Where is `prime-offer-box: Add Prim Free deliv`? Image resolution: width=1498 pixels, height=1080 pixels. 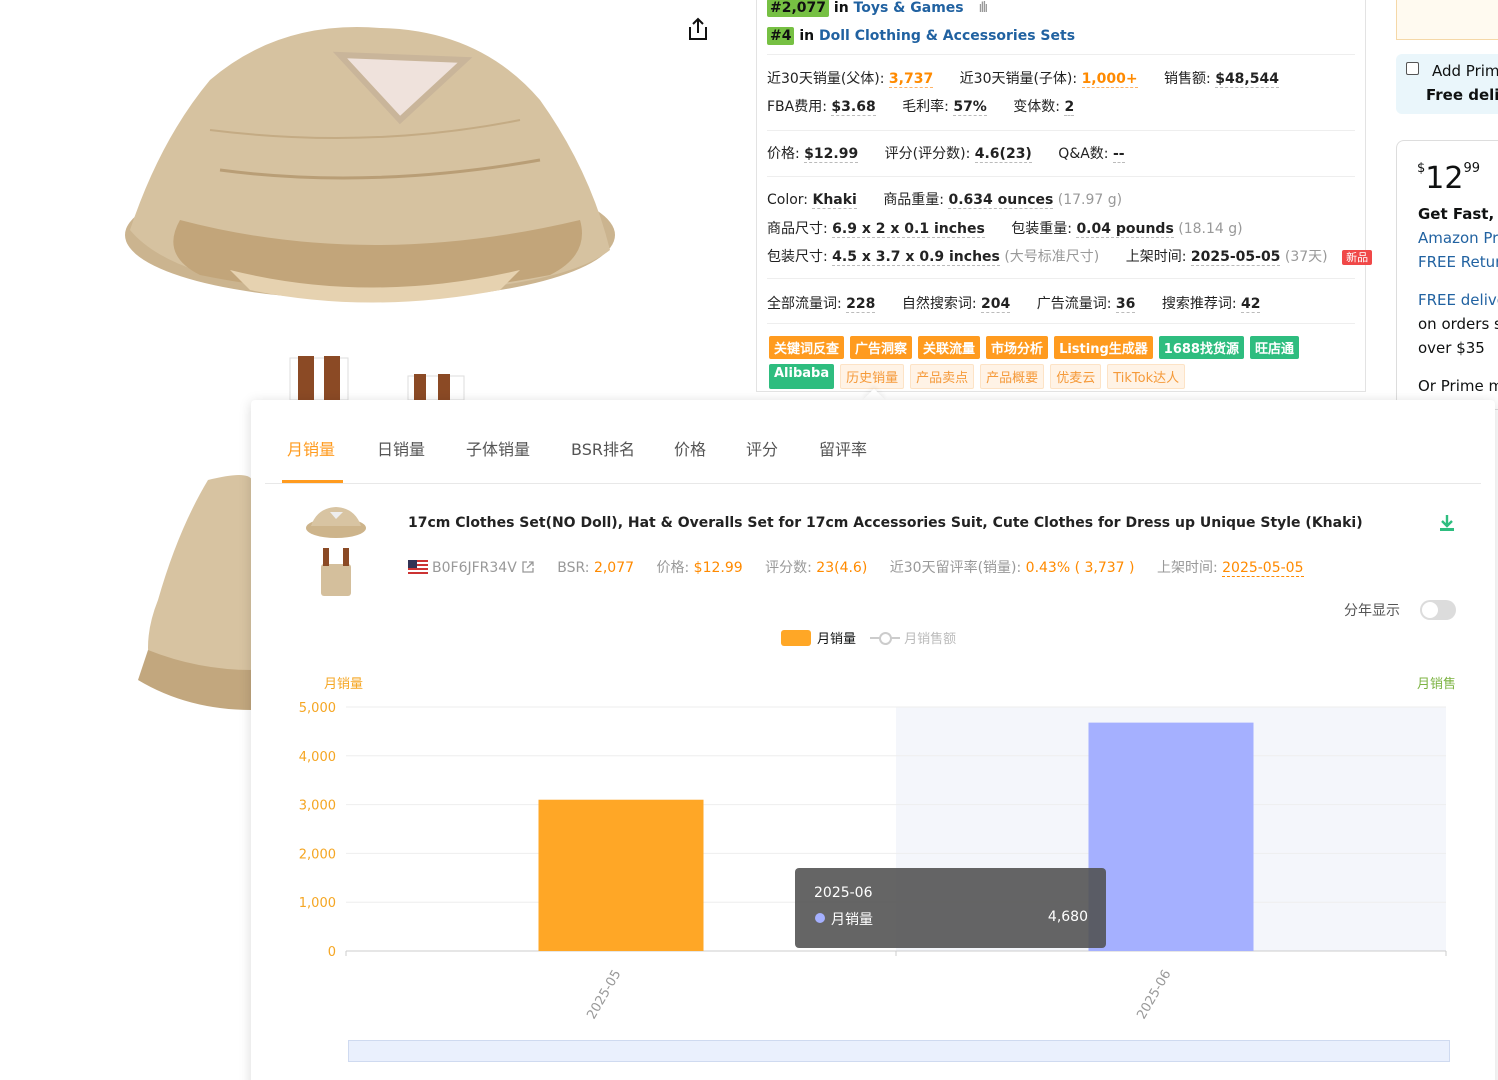
prime-offer-box: Add Prim Free deliv is located at coordinates (1447, 84).